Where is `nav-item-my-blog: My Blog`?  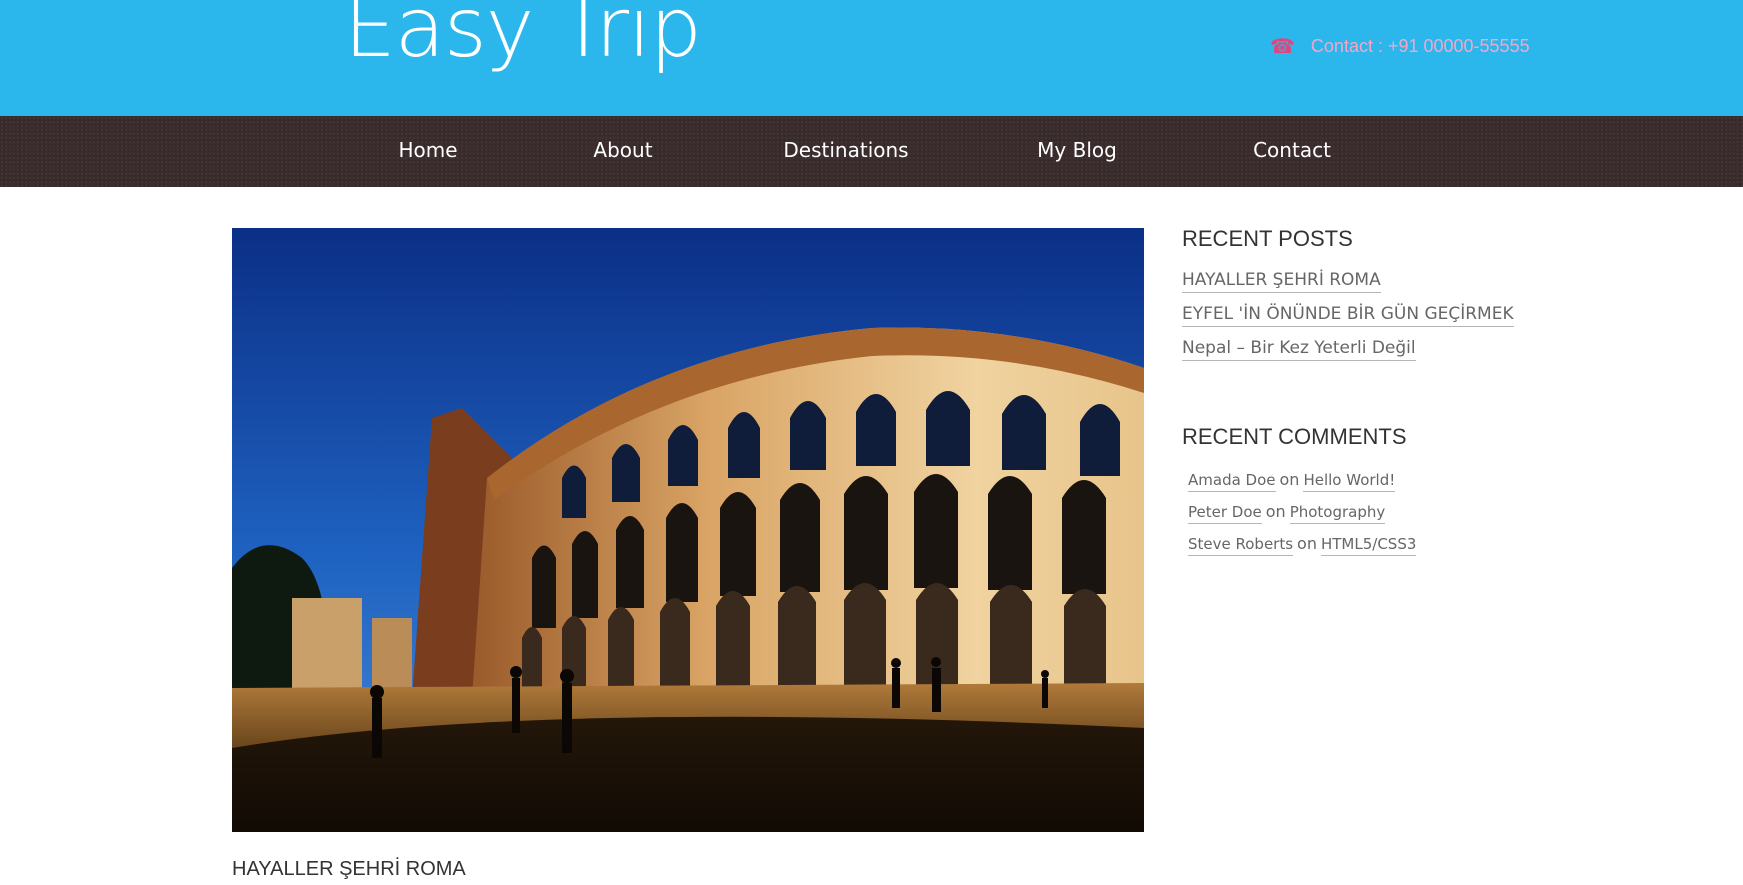 nav-item-my-blog: My Blog is located at coordinates (1077, 151).